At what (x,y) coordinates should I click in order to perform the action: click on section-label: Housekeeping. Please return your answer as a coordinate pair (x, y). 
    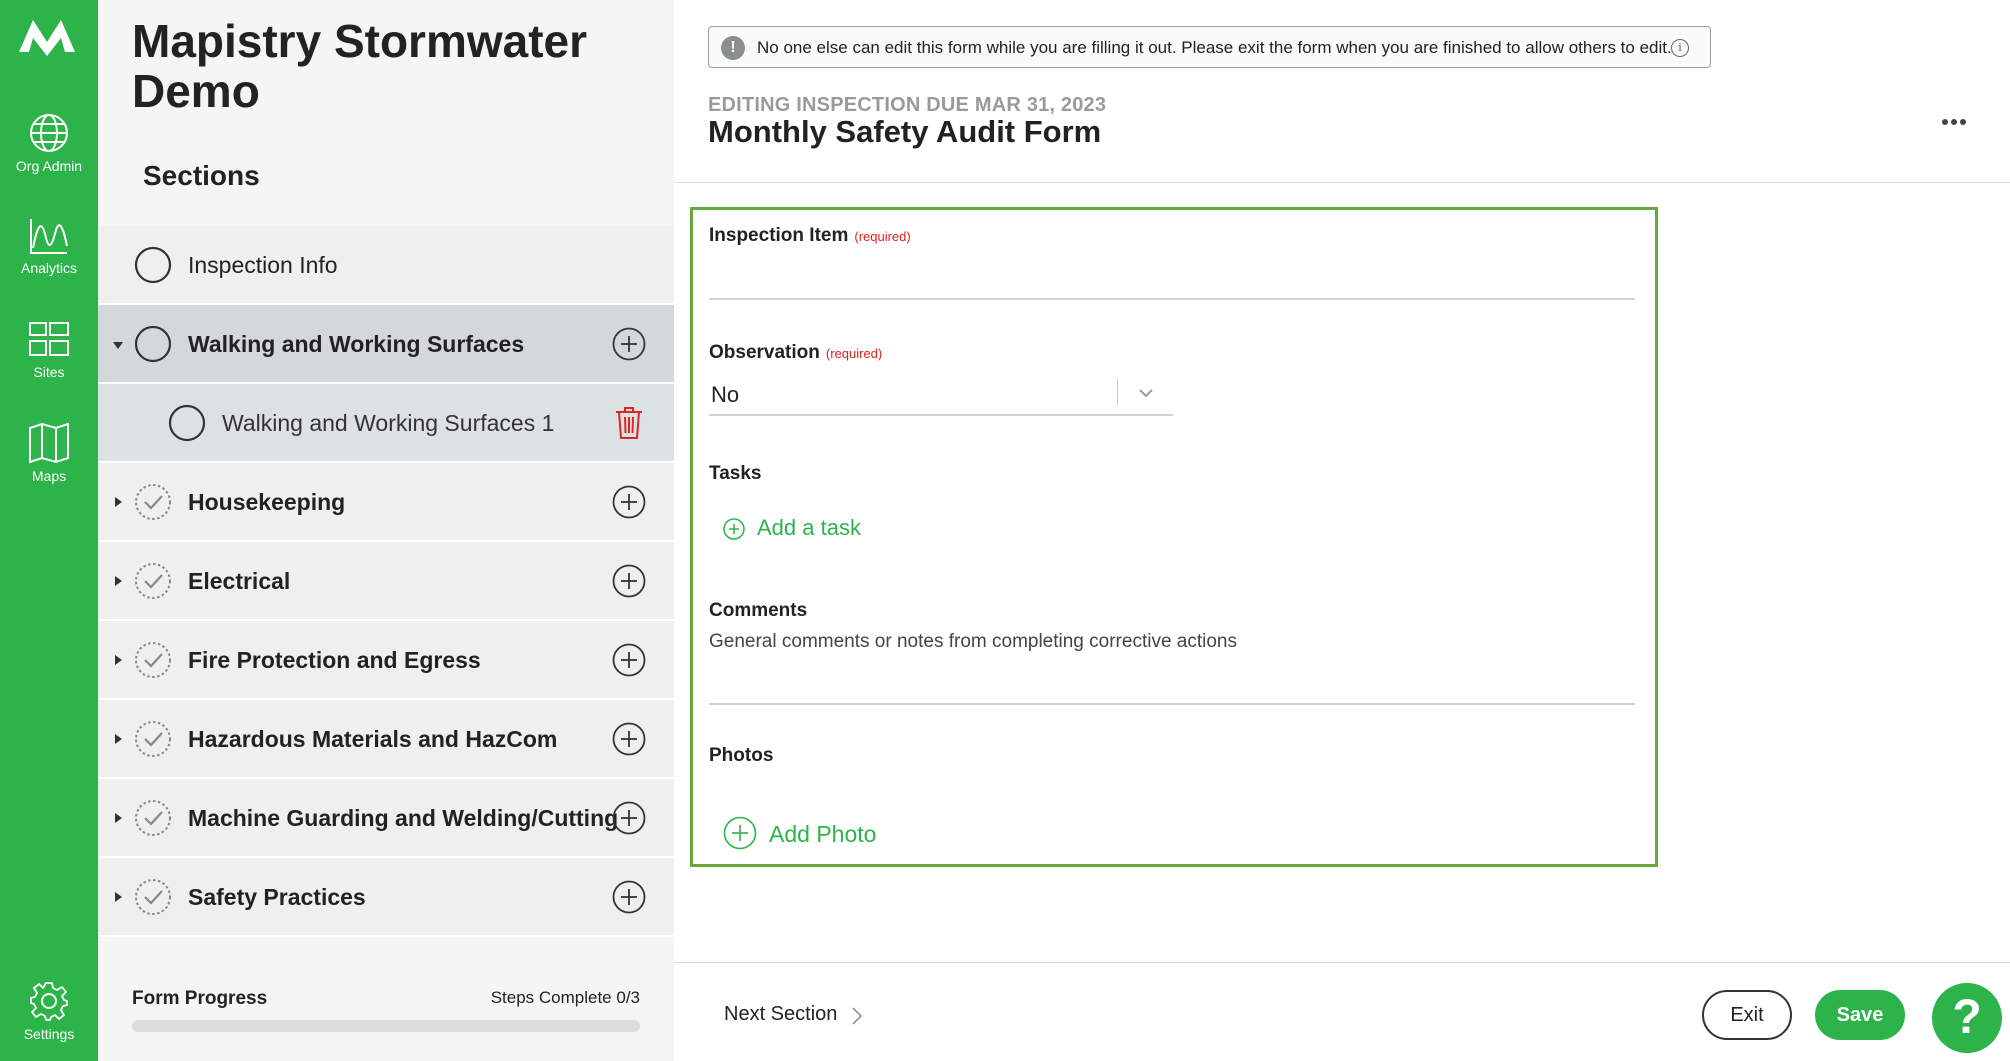
    Looking at the image, I should click on (267, 502).